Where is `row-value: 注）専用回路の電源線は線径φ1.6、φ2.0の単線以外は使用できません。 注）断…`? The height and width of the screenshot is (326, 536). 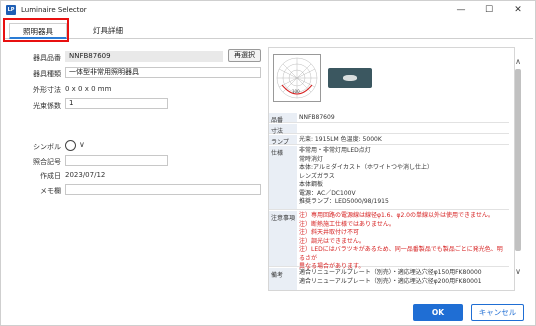
row-value: 注）専用回路の電源線は線径φ1.6、φ2.0の単線以外は使用できません。 注）断… is located at coordinates (401, 241).